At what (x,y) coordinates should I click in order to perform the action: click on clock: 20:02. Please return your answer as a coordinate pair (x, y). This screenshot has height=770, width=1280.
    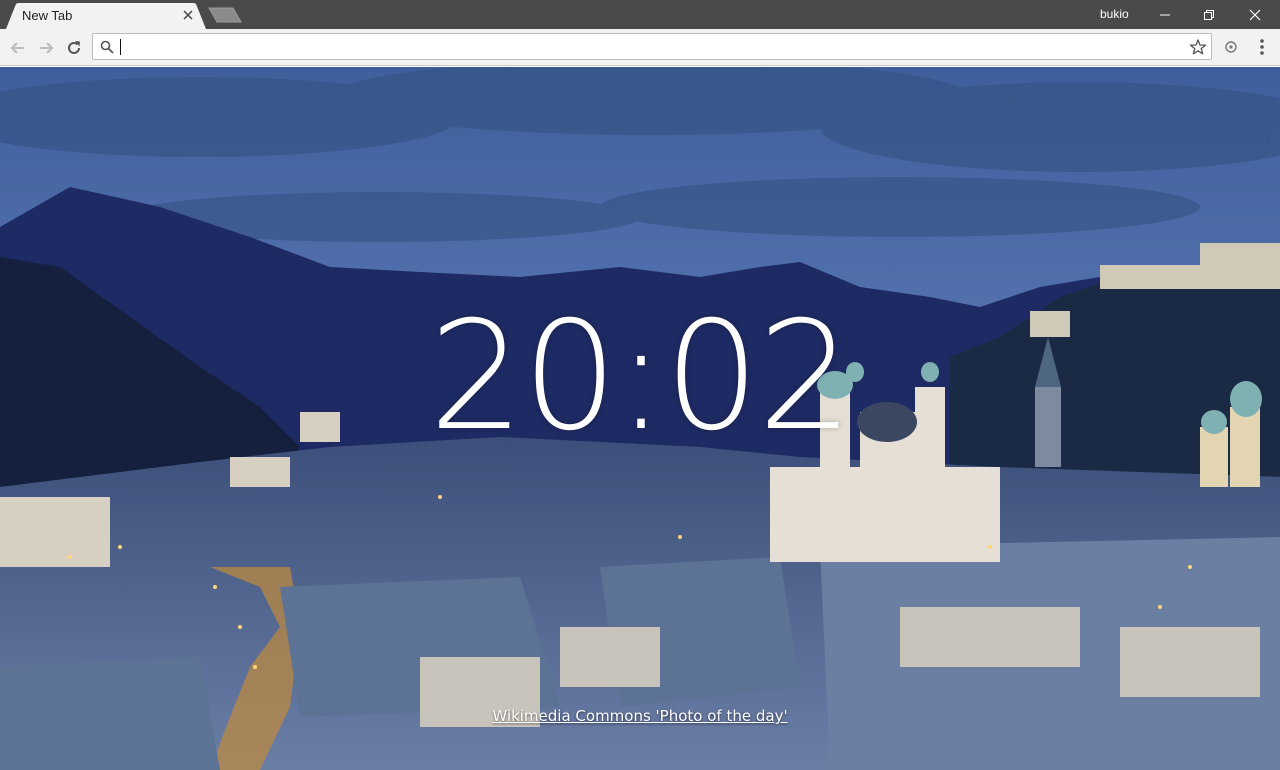
    Looking at the image, I should click on (640, 377).